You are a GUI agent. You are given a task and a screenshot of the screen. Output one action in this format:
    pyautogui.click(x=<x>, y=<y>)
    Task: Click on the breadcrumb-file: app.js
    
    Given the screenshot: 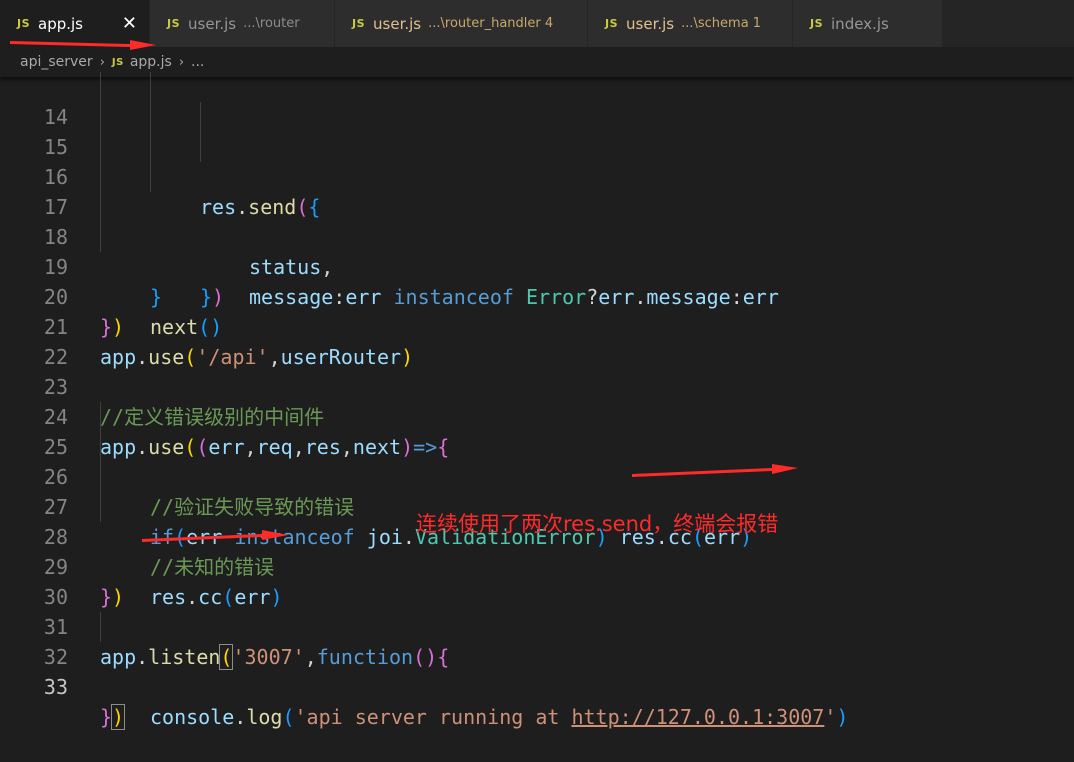 What is the action you would take?
    pyautogui.click(x=151, y=62)
    